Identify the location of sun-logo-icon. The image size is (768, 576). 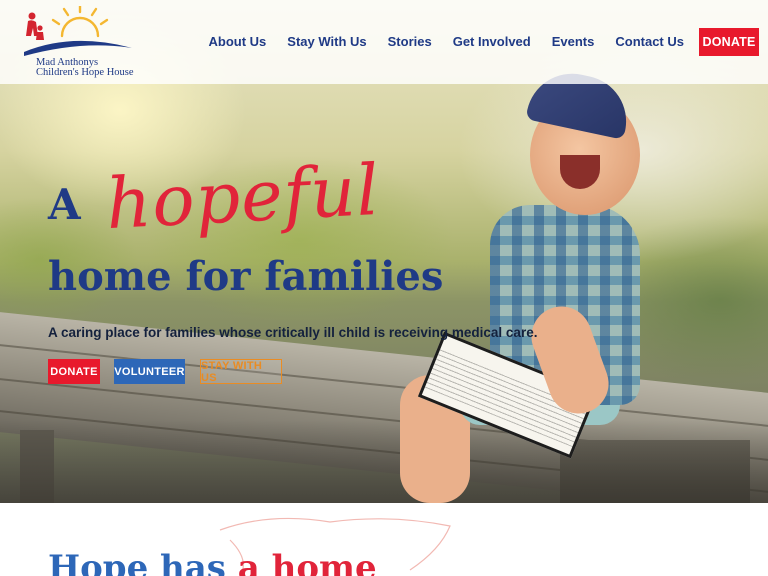
(78, 31).